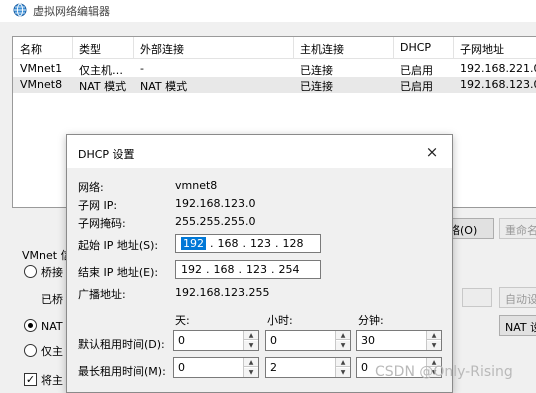 Image resolution: width=536 pixels, height=393 pixels. I want to click on end-ip-input: 192. 168. 123. 254, so click(248, 269).